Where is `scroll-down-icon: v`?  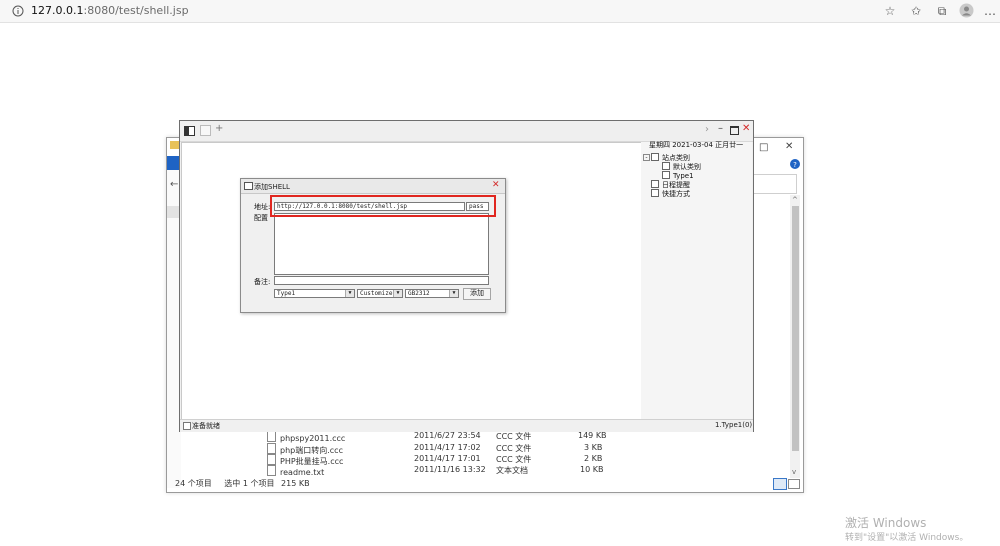 scroll-down-icon: v is located at coordinates (794, 472).